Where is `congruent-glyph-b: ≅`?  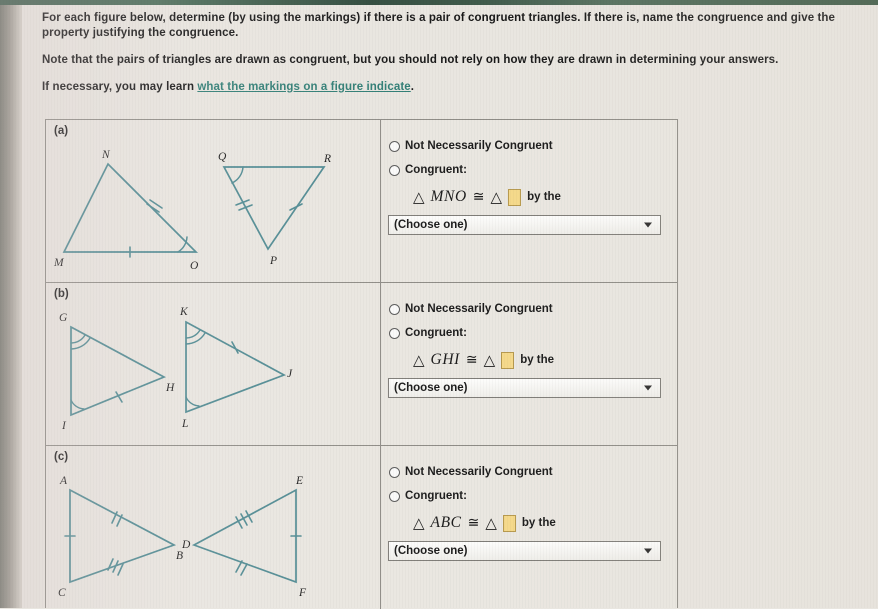
congruent-glyph-b: ≅ is located at coordinates (471, 360).